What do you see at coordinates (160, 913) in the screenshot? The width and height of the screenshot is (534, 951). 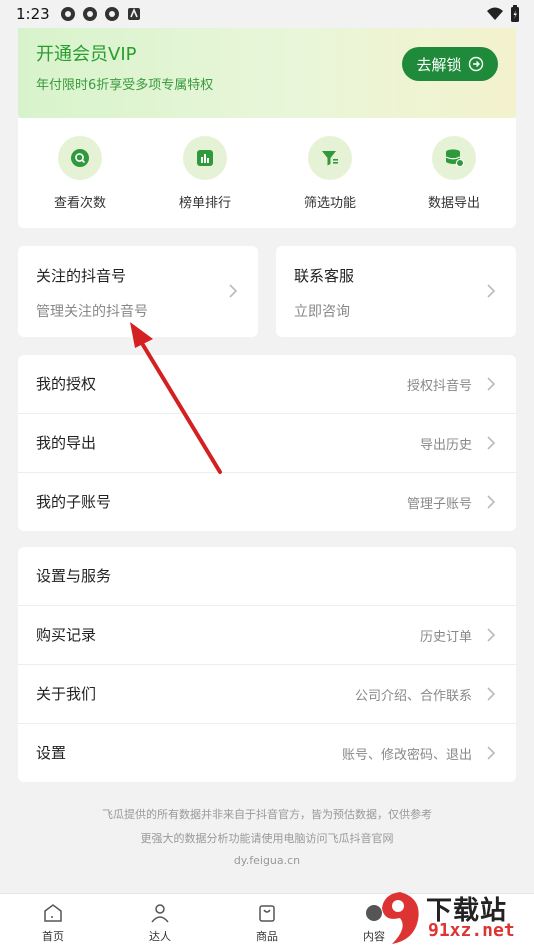 I see `person-icon` at bounding box center [160, 913].